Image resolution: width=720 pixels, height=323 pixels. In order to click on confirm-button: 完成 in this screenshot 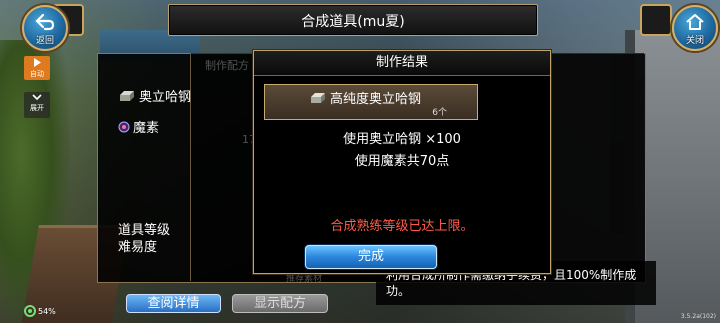, I will do `click(371, 257)`.